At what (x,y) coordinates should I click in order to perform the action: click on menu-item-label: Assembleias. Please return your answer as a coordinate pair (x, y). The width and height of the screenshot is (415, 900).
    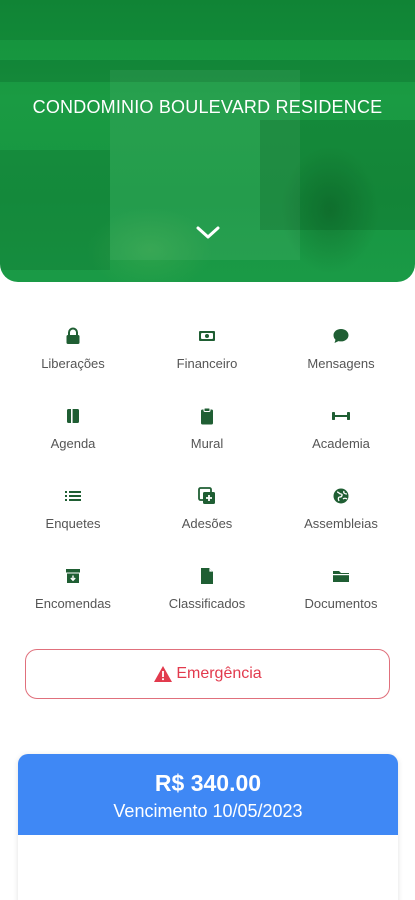
    Looking at the image, I should click on (341, 523).